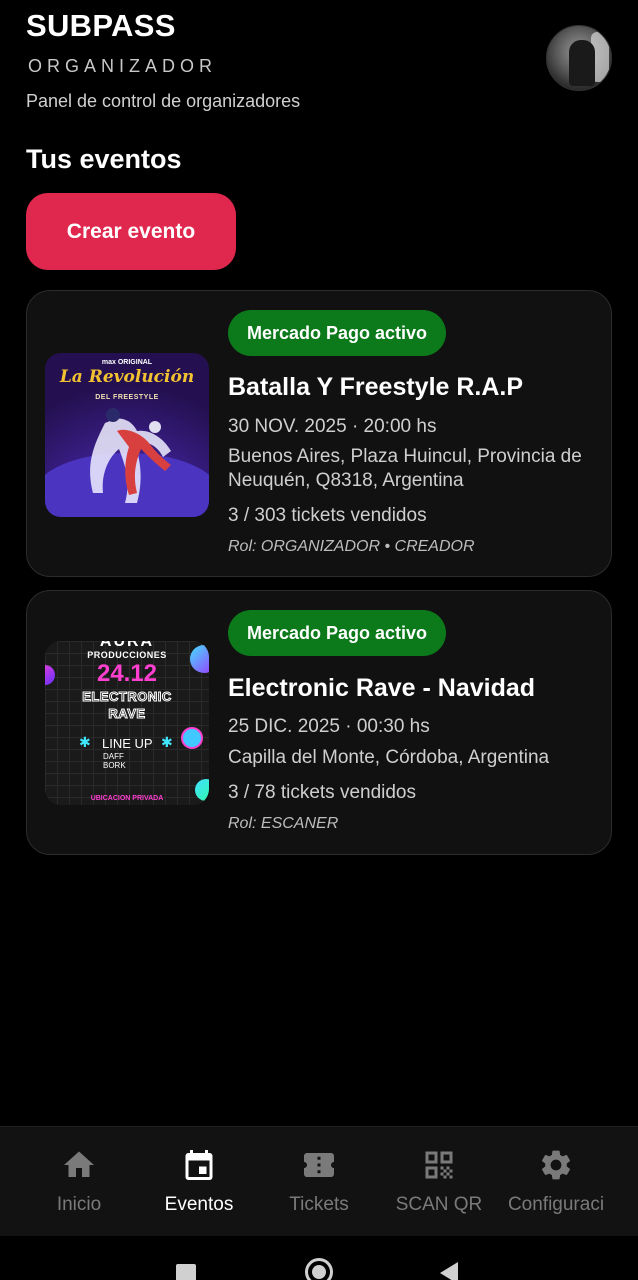  I want to click on system-navigation-bar, so click(319, 1258).